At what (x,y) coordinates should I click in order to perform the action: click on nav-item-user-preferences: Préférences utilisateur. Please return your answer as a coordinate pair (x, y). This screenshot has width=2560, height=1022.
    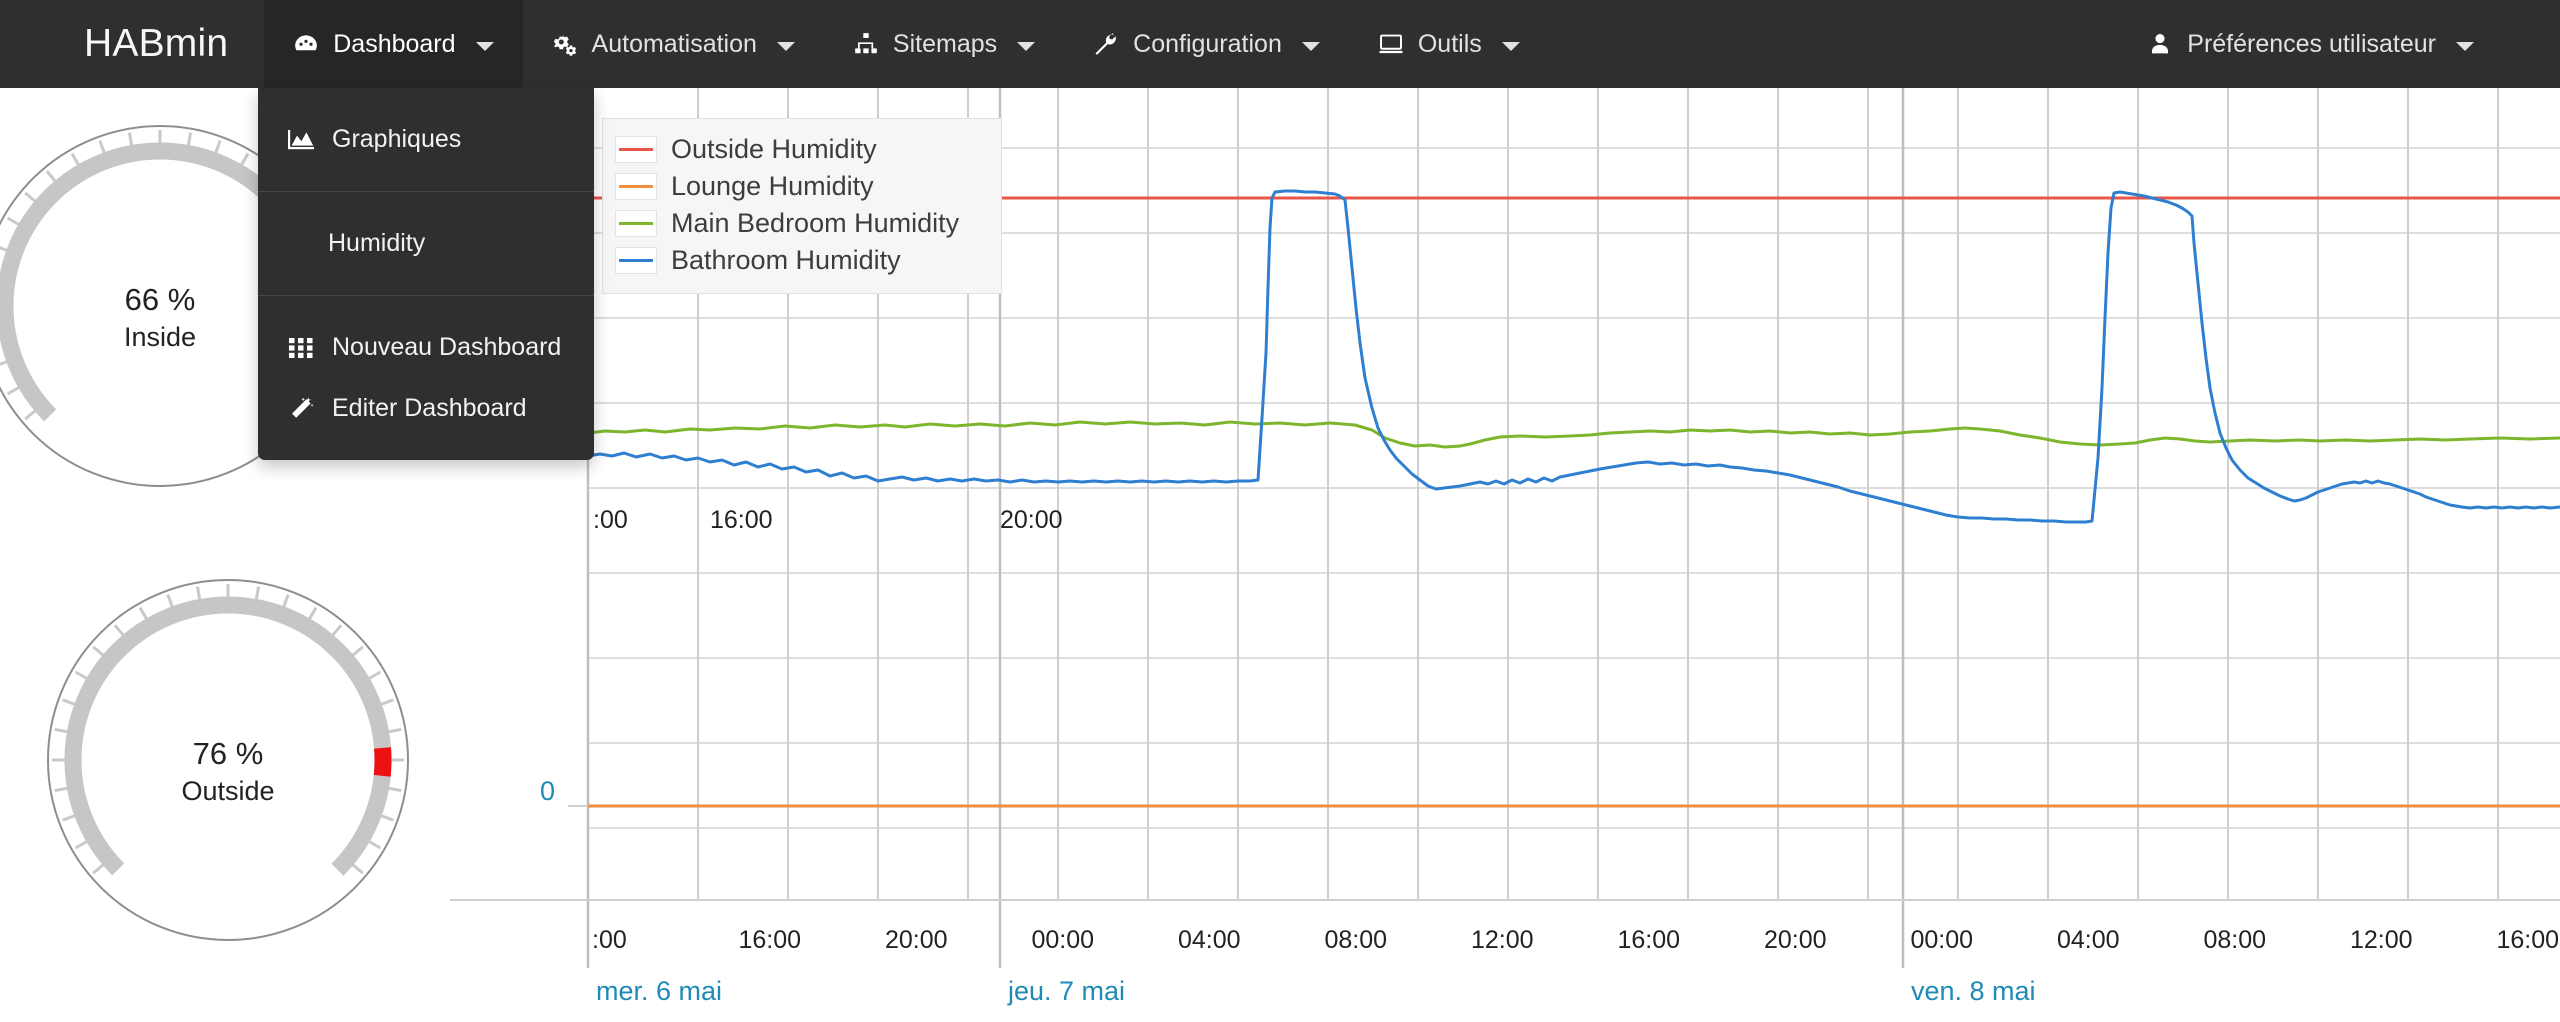
    Looking at the image, I should click on (2339, 44).